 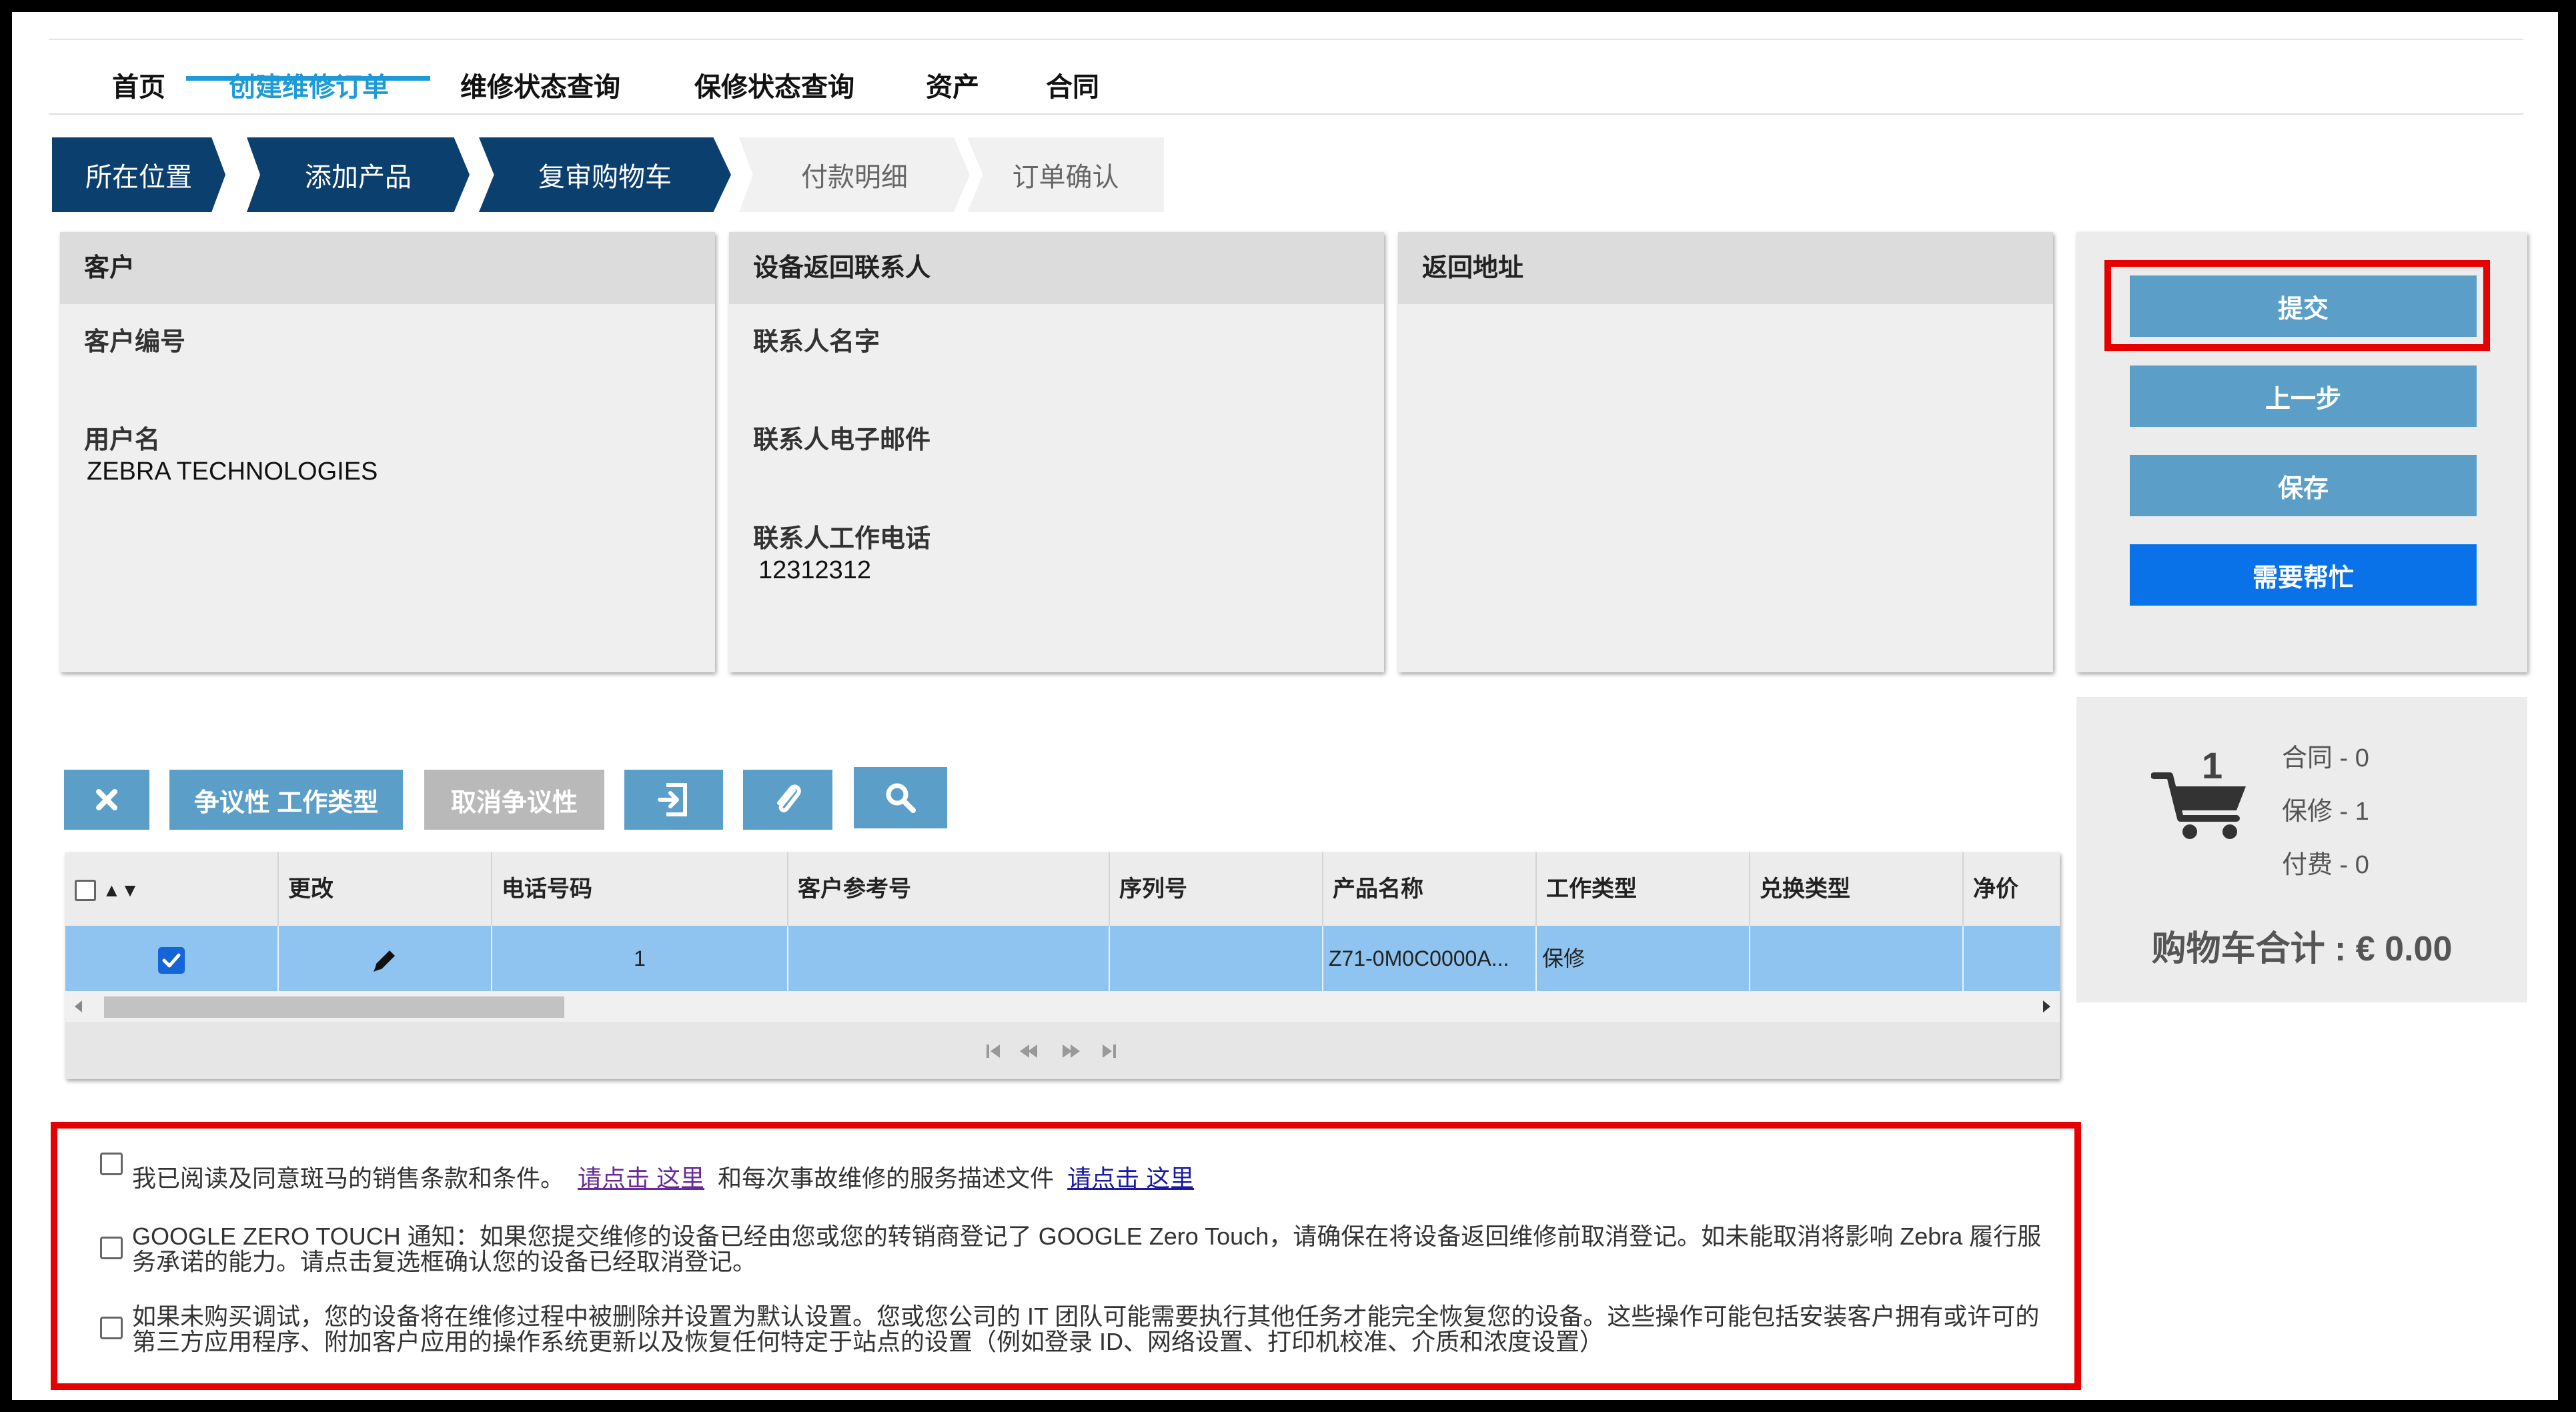 What do you see at coordinates (1072, 84) in the screenshot?
I see `nav-item-contracts: 合同` at bounding box center [1072, 84].